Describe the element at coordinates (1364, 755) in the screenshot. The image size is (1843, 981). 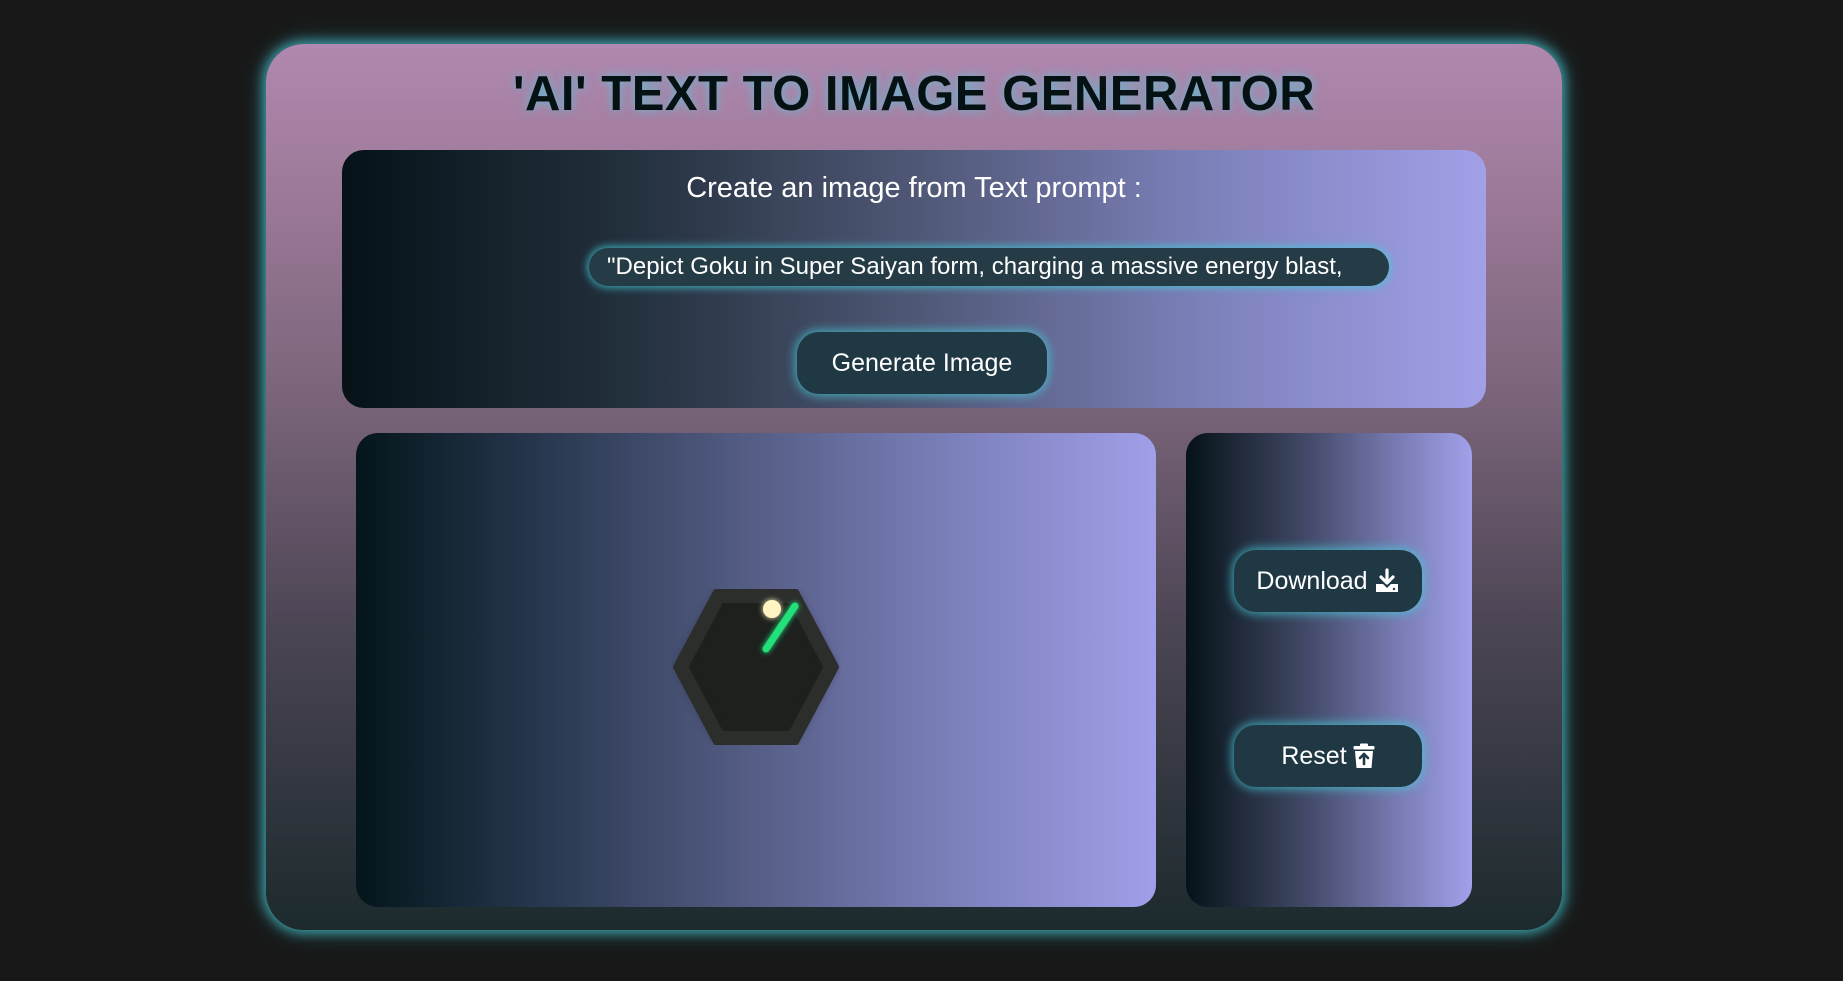
I see `trash-icon` at that location.